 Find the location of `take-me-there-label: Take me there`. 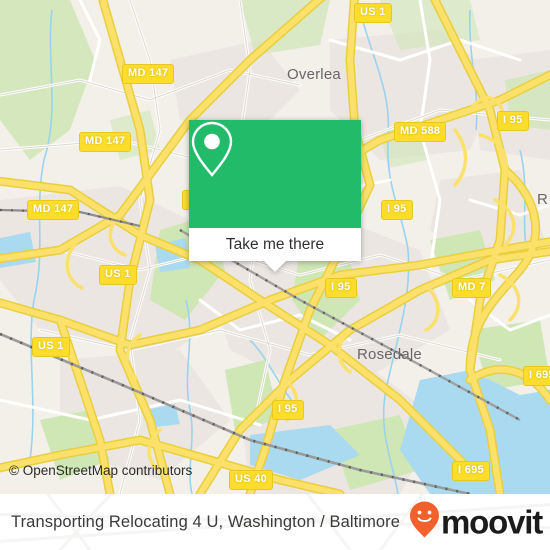

take-me-there-label: Take me there is located at coordinates (275, 244).